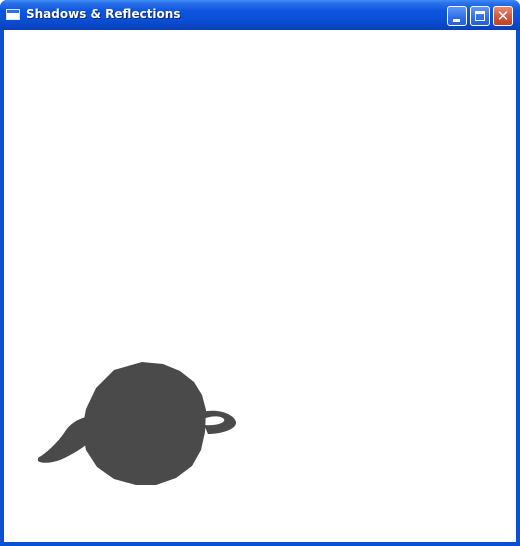 This screenshot has height=546, width=520. What do you see at coordinates (219, 422) in the screenshot?
I see `teapot-handle-shadow` at bounding box center [219, 422].